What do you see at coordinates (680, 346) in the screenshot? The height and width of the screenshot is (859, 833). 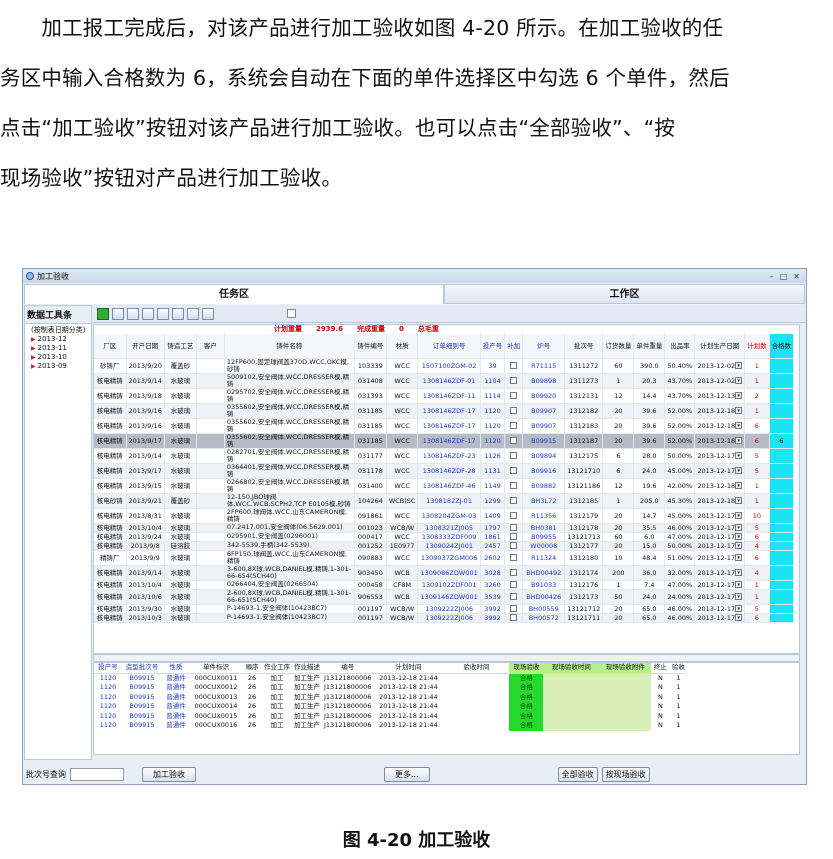 I see `column-header: 出品率` at bounding box center [680, 346].